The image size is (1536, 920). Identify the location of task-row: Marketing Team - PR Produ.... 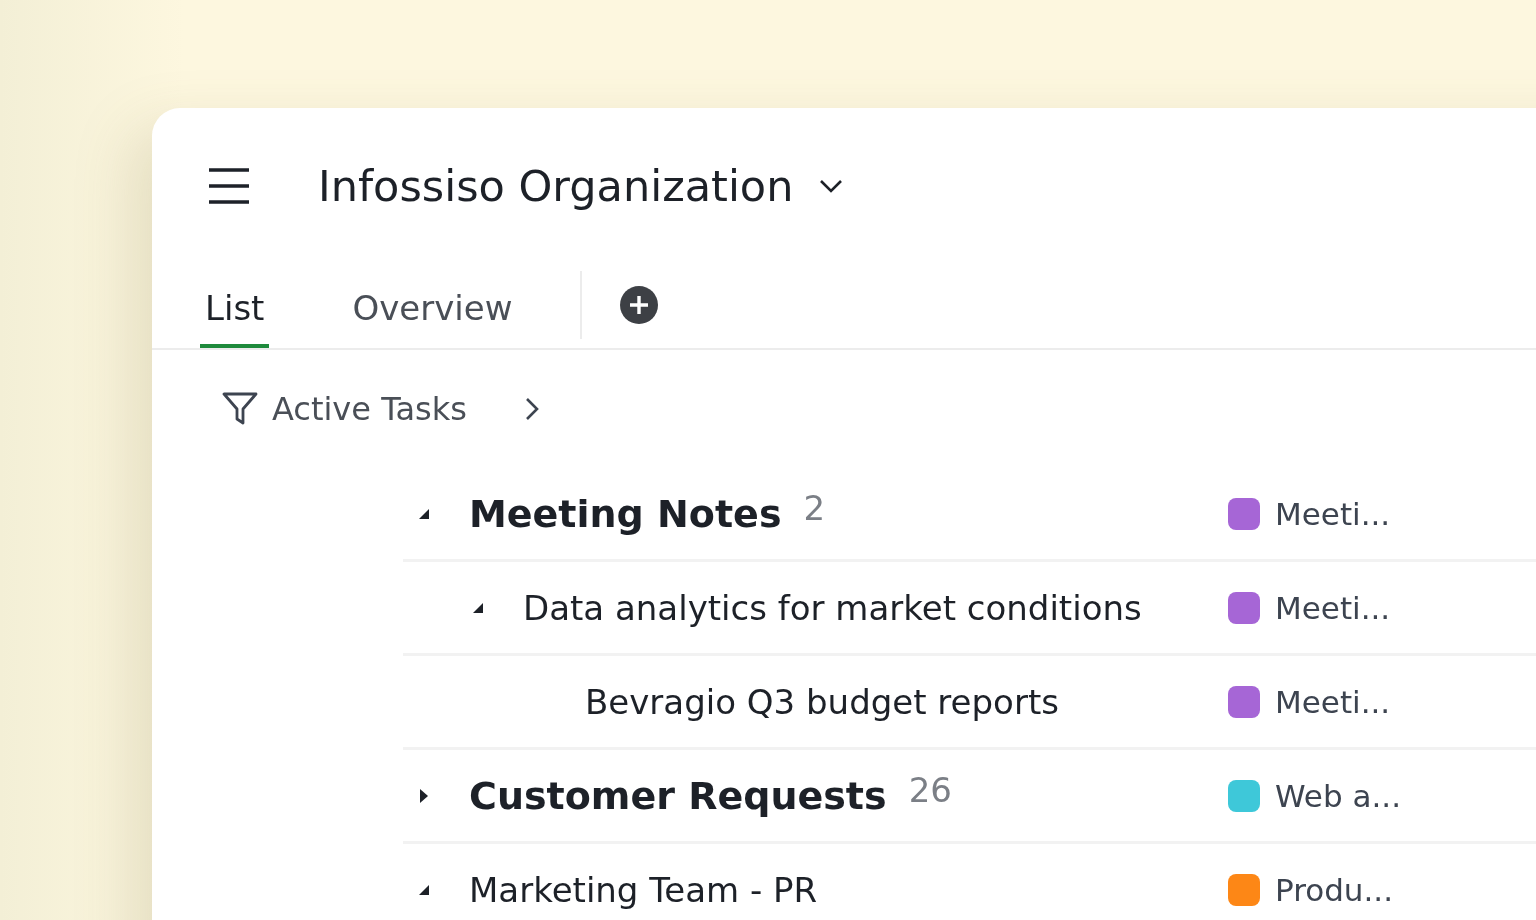
(969, 882).